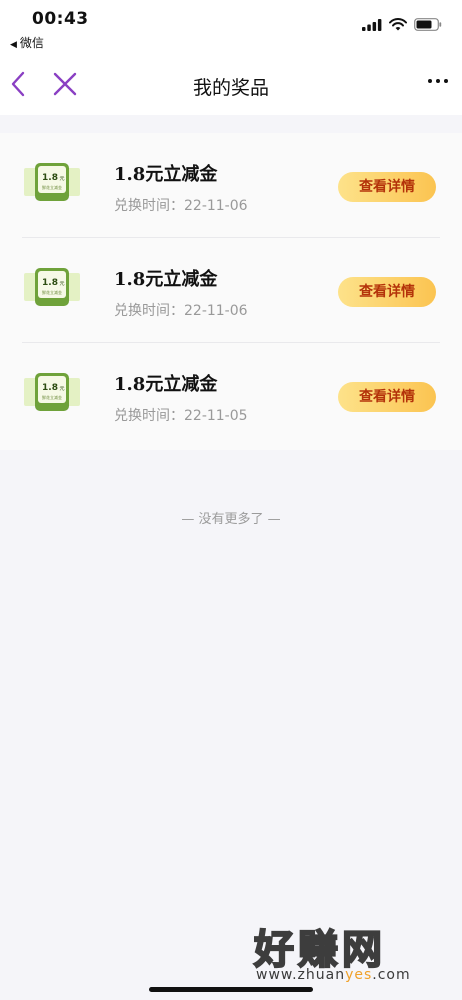 The height and width of the screenshot is (1000, 462). Describe the element at coordinates (359, 975) in the screenshot. I see `watermark-url-highlight: yes` at that location.